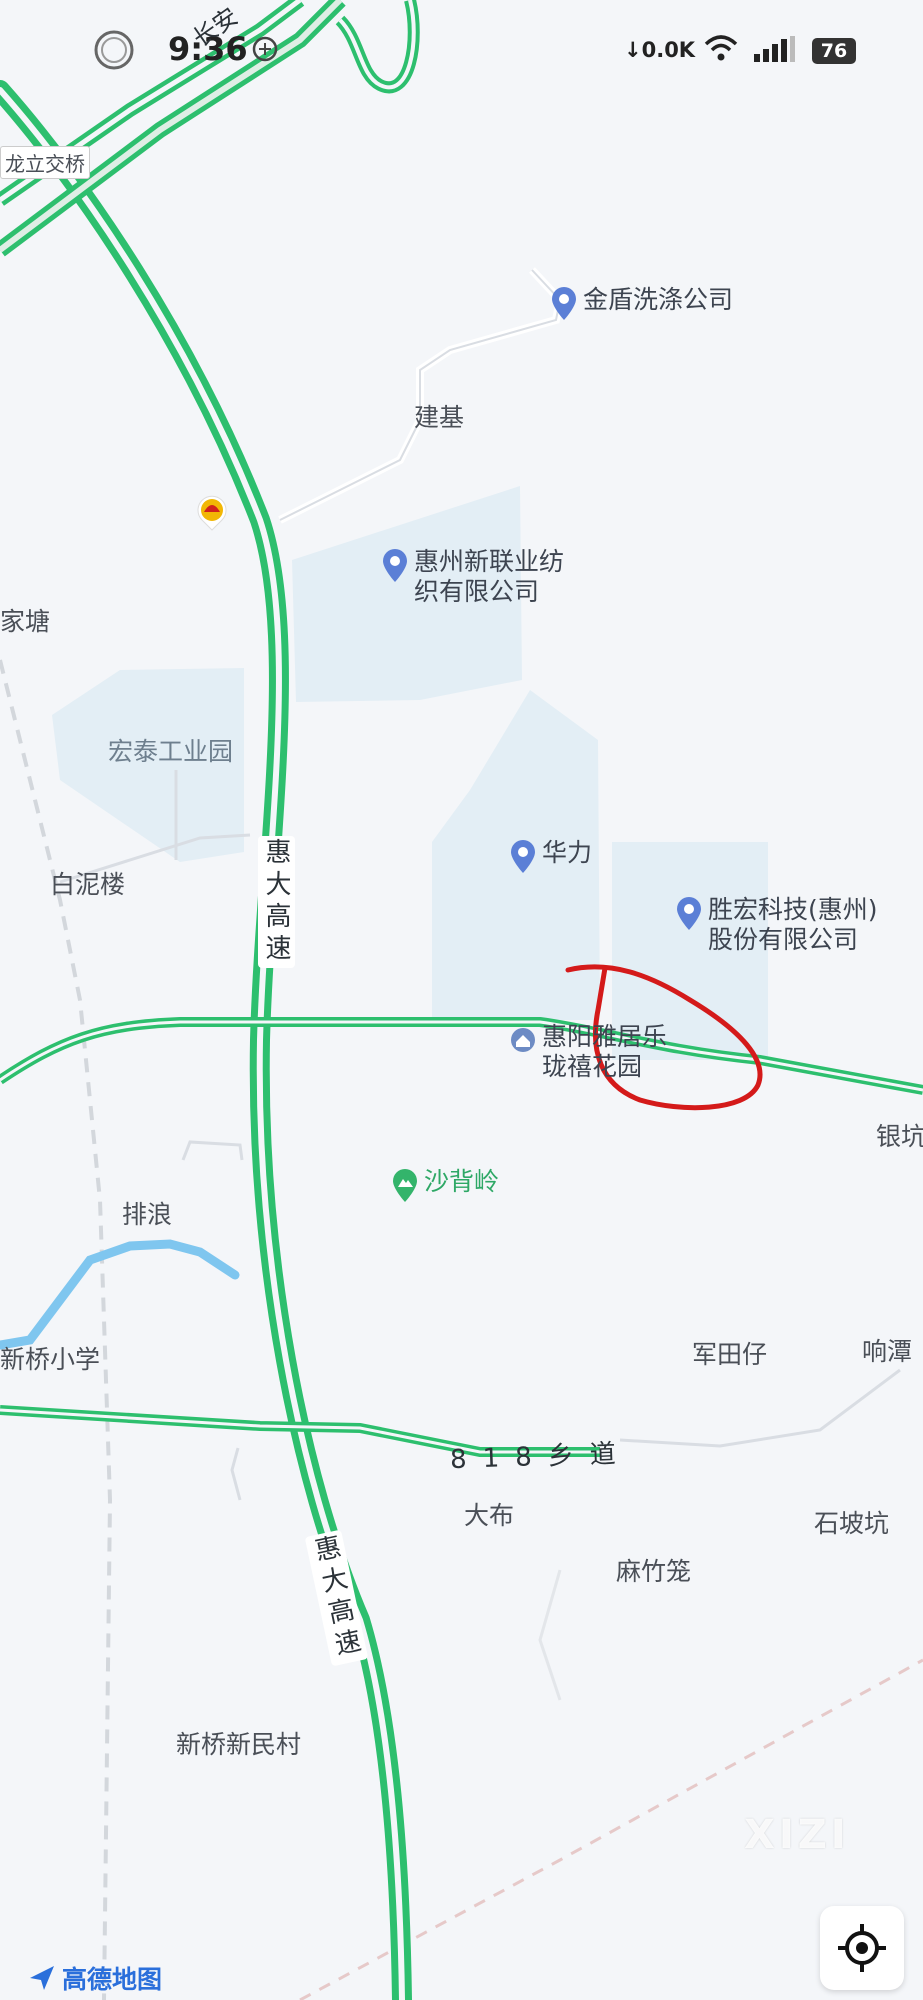  Describe the element at coordinates (42, 1978) in the screenshot. I see `amap-logo-icon` at that location.